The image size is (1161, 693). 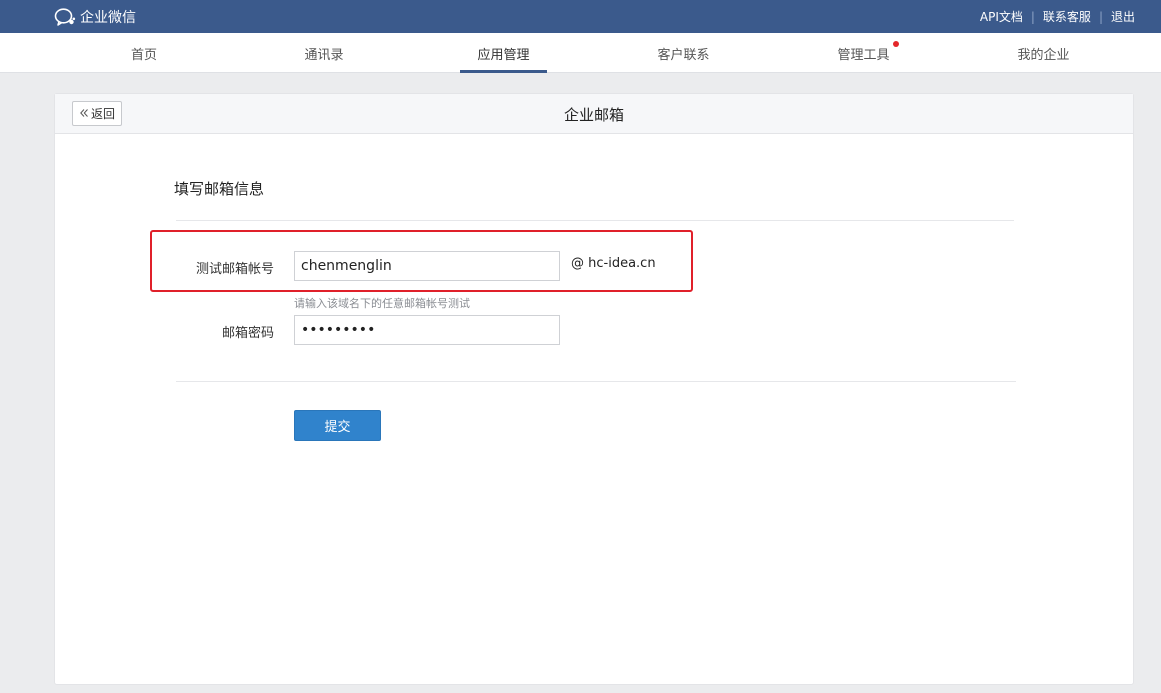 I want to click on email-domain: @ hc-idea.cn, so click(x=613, y=263).